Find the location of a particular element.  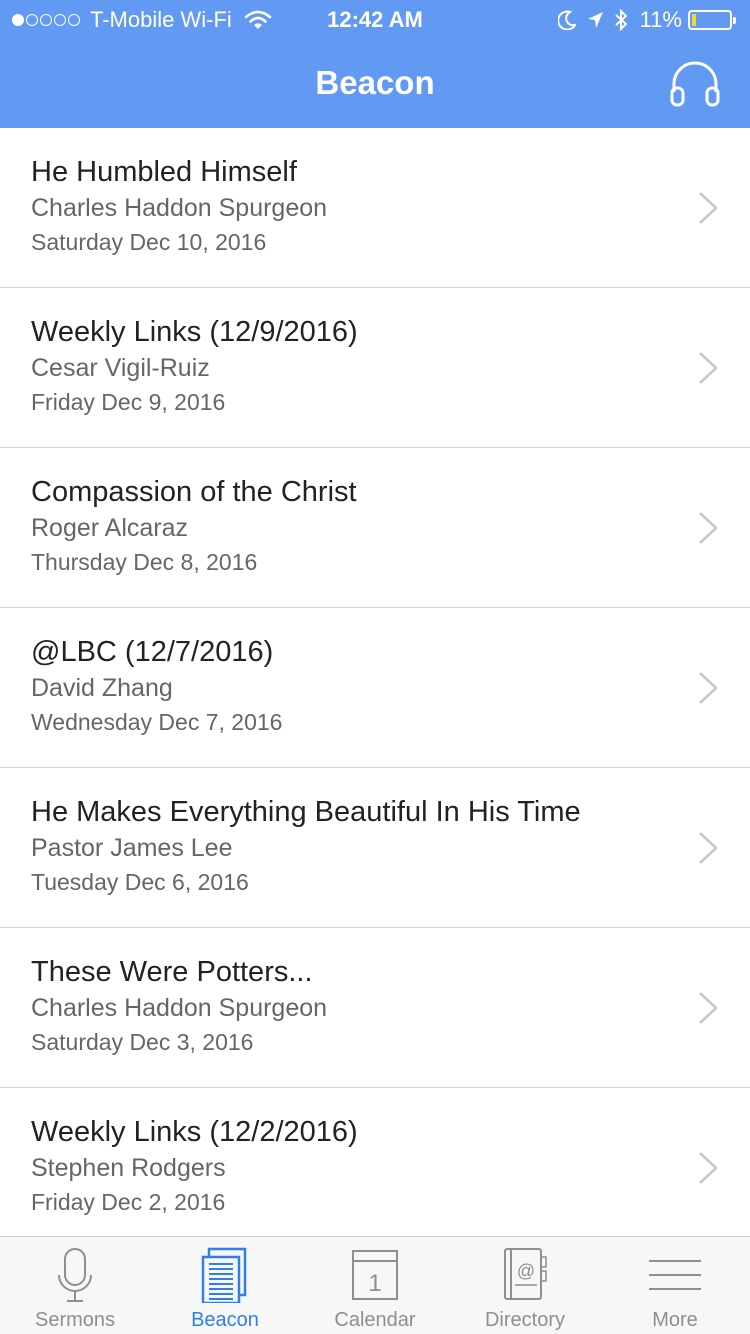

item-date: Thursday Dec 8, 2016 is located at coordinates (144, 562).